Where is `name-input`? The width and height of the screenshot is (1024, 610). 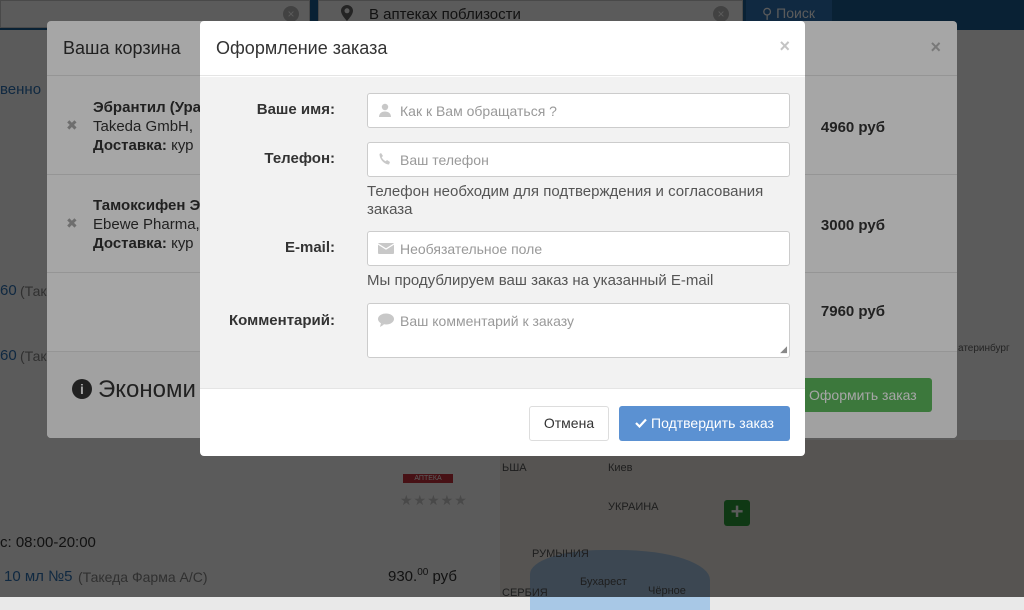 name-input is located at coordinates (590, 110).